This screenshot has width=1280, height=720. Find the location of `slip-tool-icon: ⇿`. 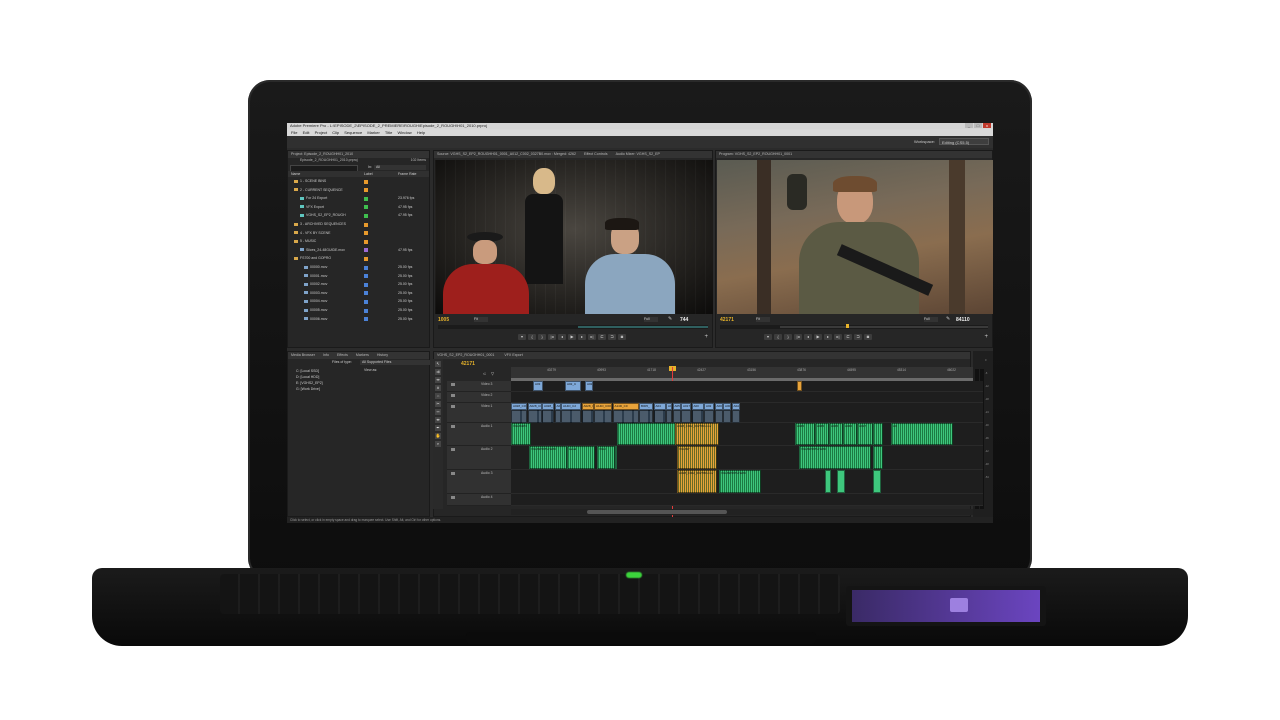

slip-tool-icon: ⇿ is located at coordinates (438, 412).